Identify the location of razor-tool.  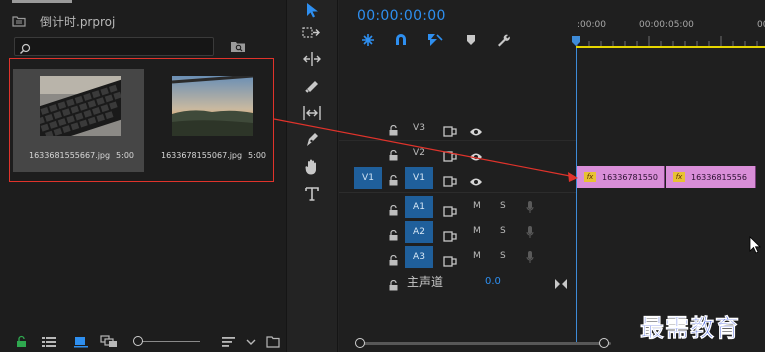
(312, 86).